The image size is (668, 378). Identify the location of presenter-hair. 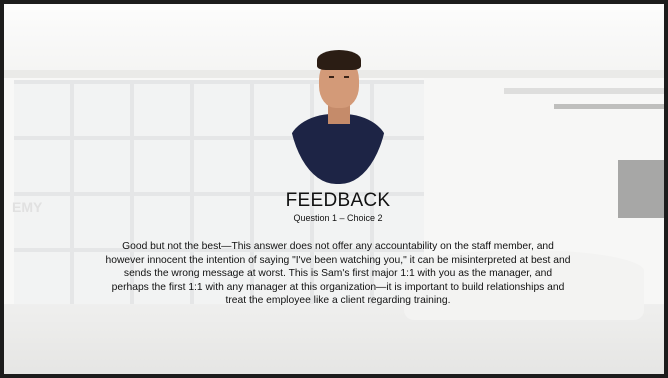
(339, 60).